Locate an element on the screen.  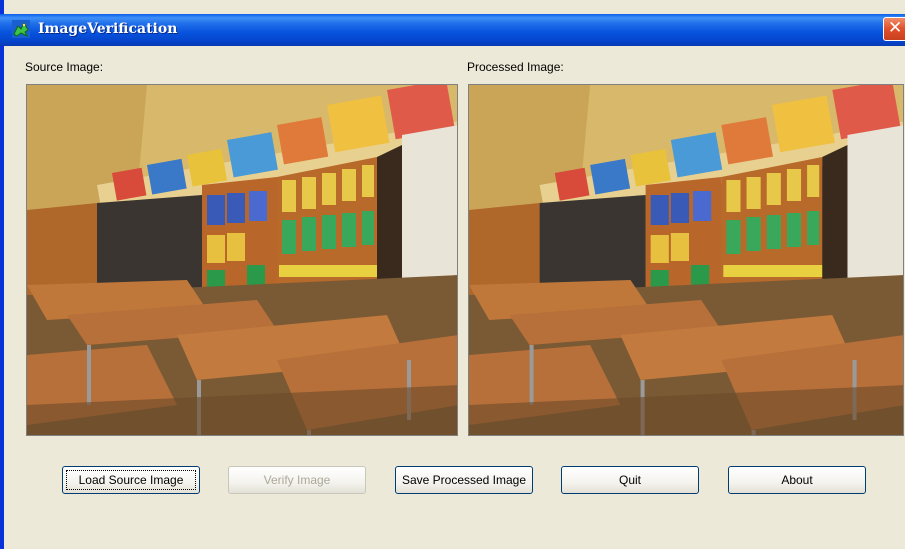
quit-button: Quit is located at coordinates (630, 480).